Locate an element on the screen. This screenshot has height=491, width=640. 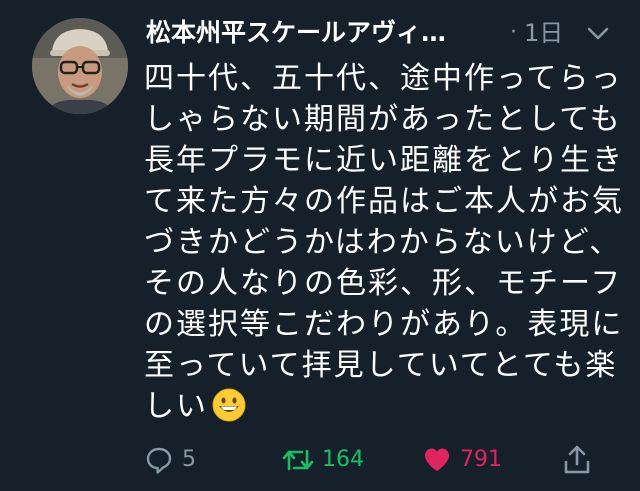
grinning-face-emoji-icon is located at coordinates (229, 405).